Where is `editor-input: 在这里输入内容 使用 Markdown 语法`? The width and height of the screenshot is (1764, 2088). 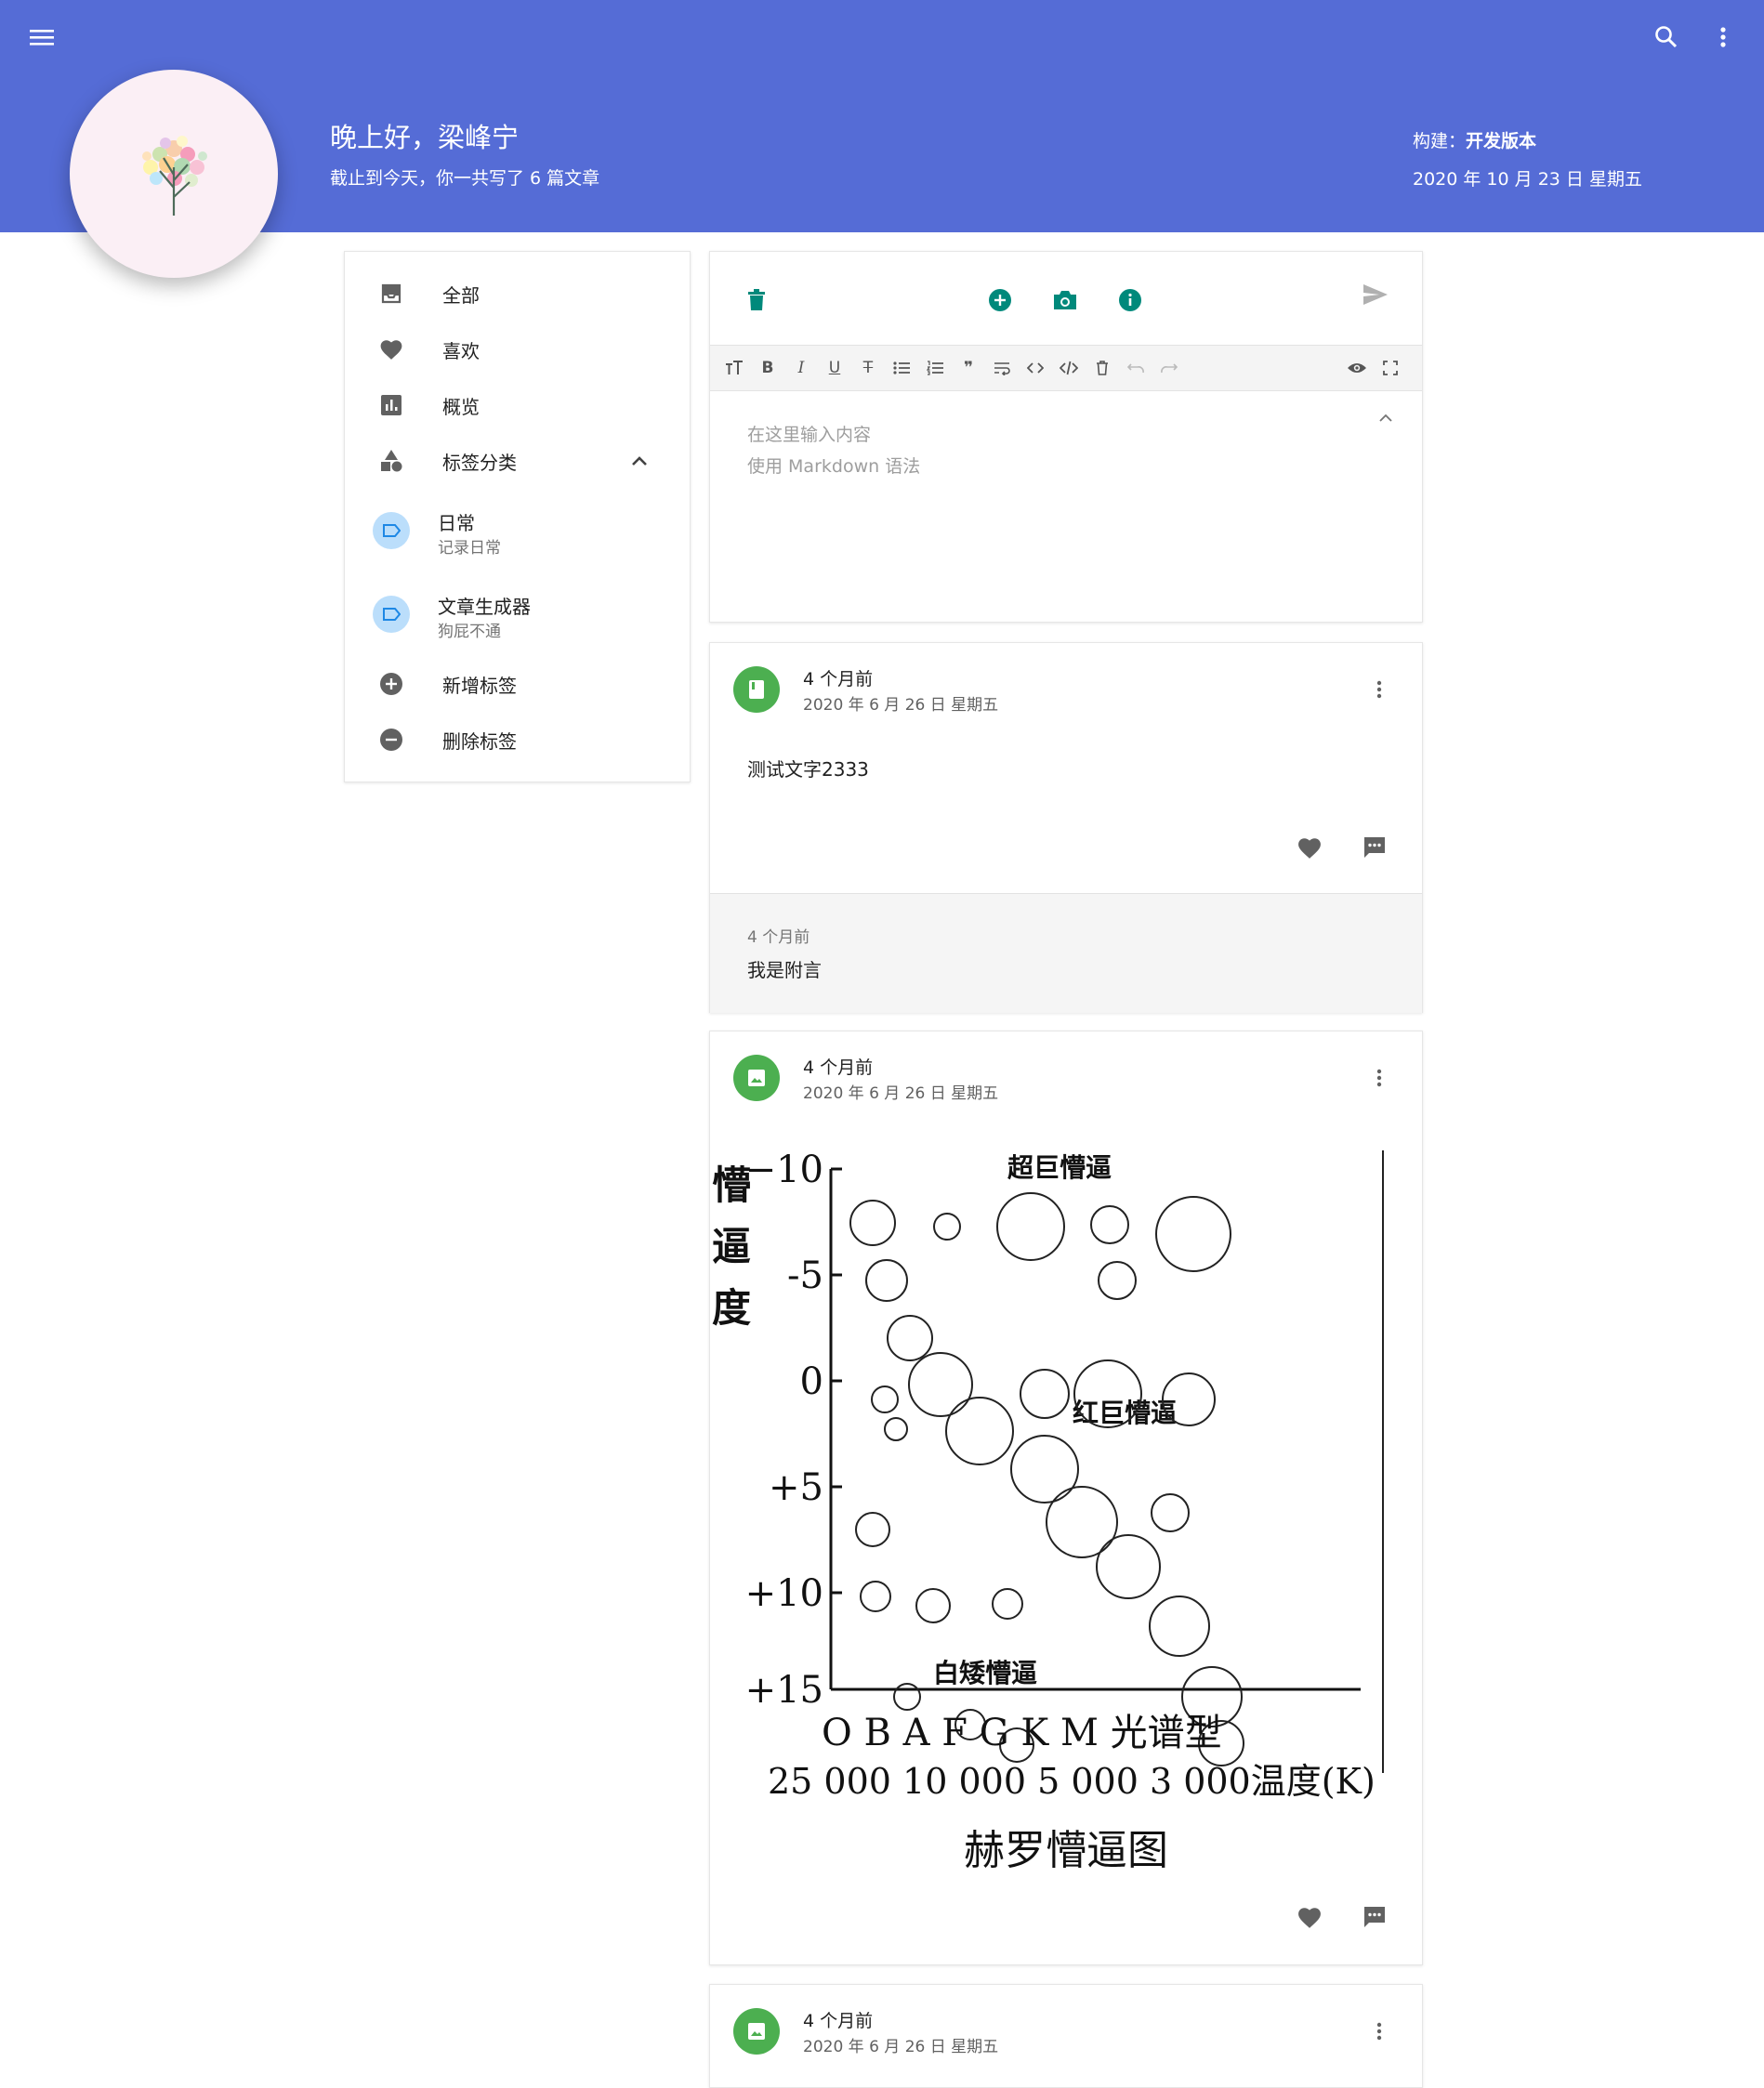
editor-input: 在这里输入内容 使用 Markdown 语法 is located at coordinates (1054, 450).